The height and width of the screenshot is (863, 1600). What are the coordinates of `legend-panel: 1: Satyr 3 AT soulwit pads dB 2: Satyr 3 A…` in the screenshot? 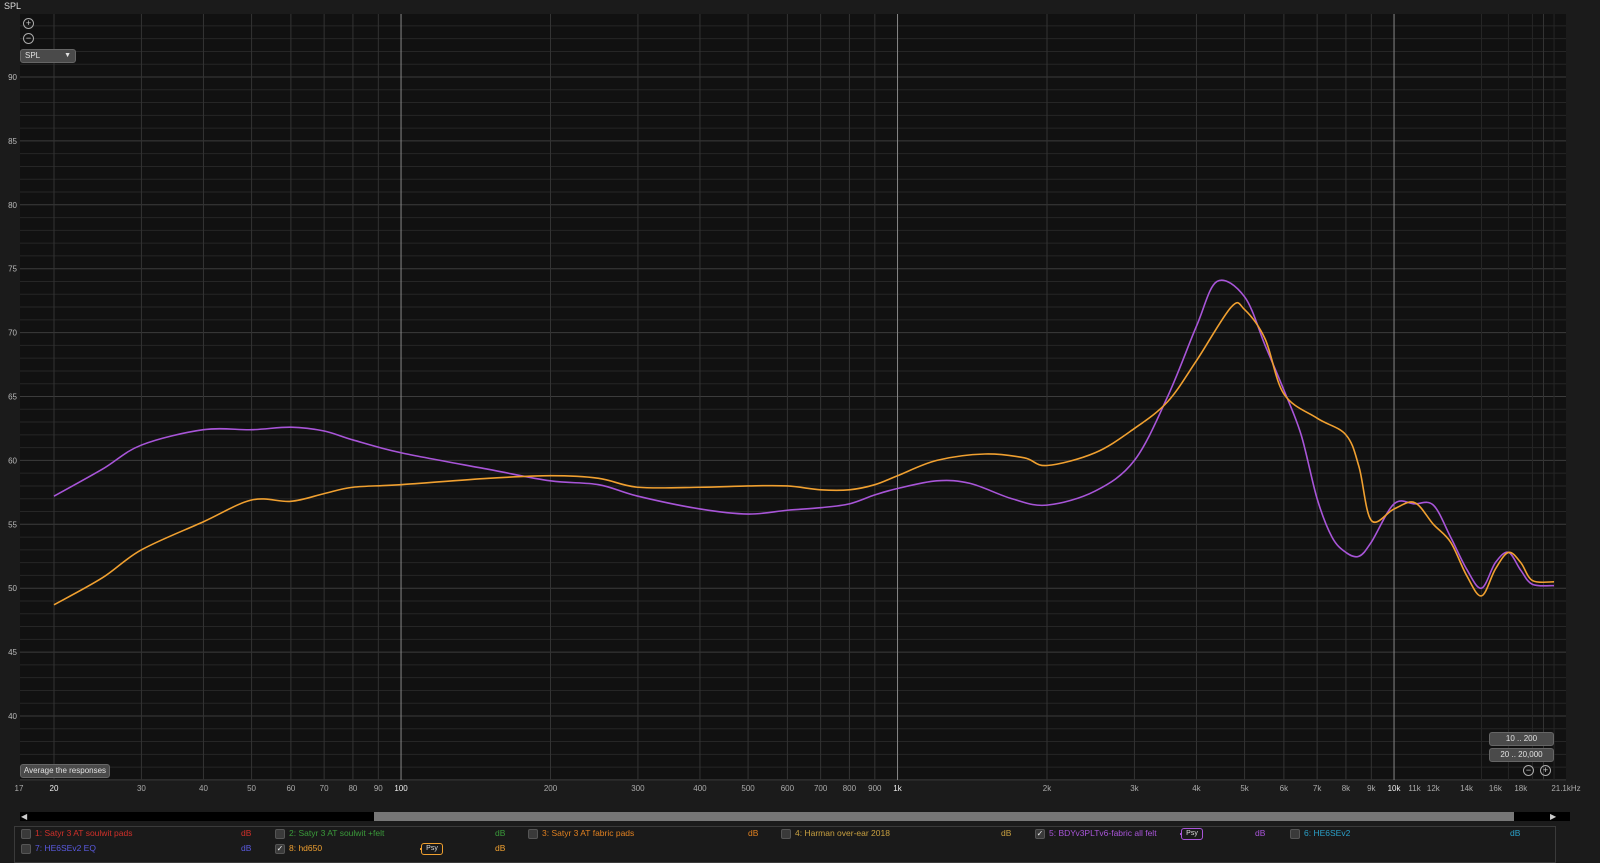 It's located at (785, 844).